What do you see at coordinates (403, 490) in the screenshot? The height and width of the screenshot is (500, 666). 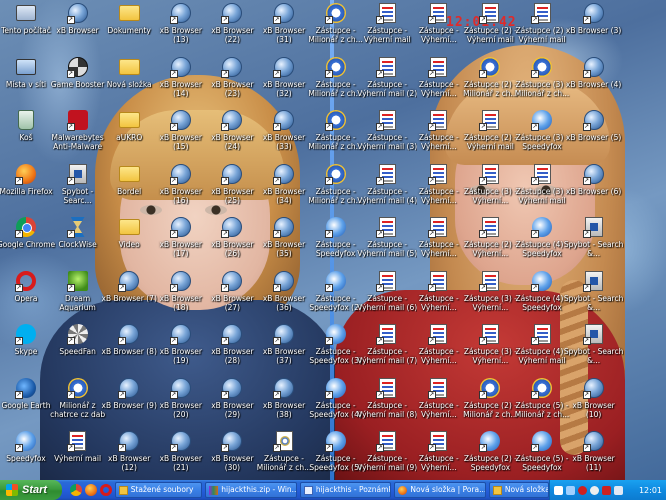 I see `firefox-icon` at bounding box center [403, 490].